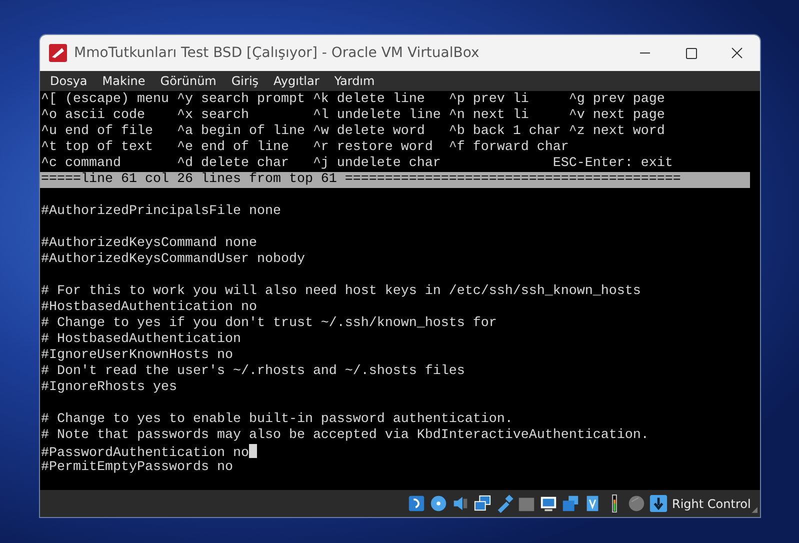 The image size is (799, 543). Describe the element at coordinates (141, 340) in the screenshot. I see `terminal-text-line: # HostbasedAuthentication` at that location.